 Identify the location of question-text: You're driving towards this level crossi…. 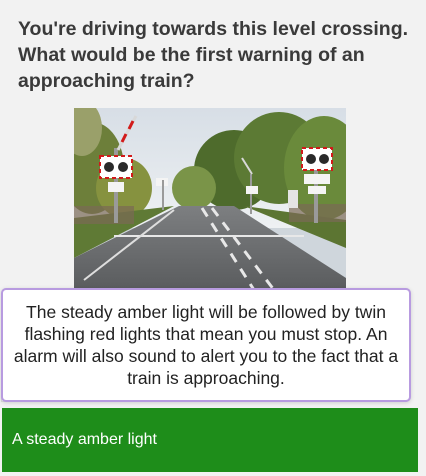
(213, 55).